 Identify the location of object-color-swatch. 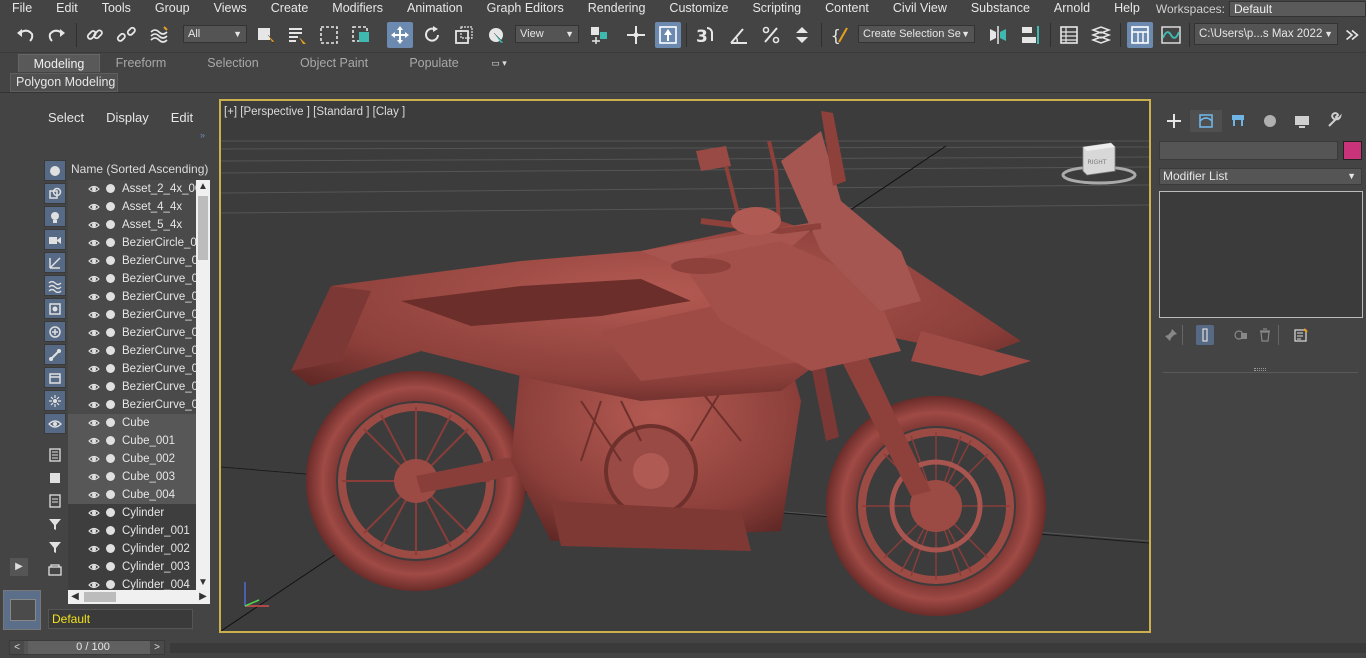
(1352, 150).